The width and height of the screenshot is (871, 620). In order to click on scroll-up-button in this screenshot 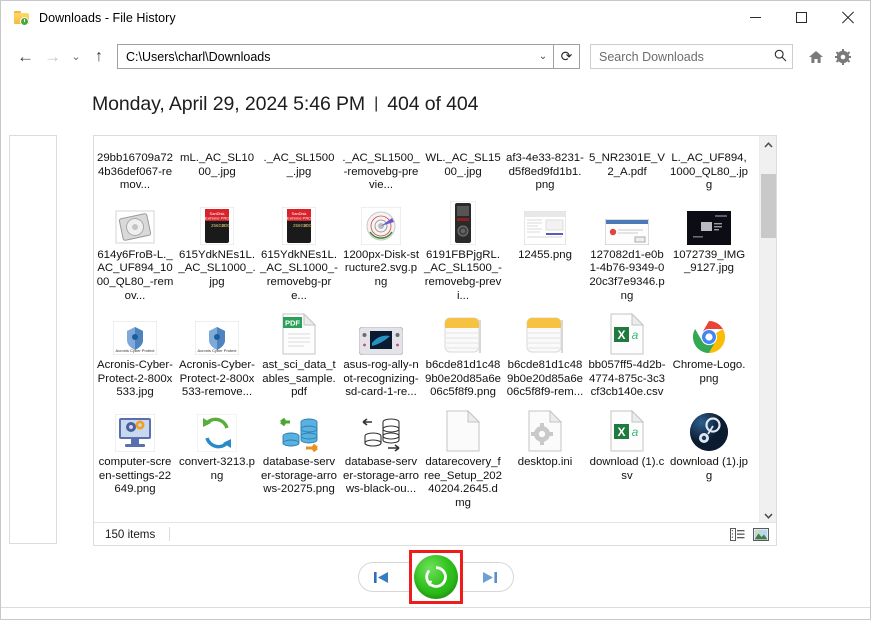, I will do `click(768, 144)`.